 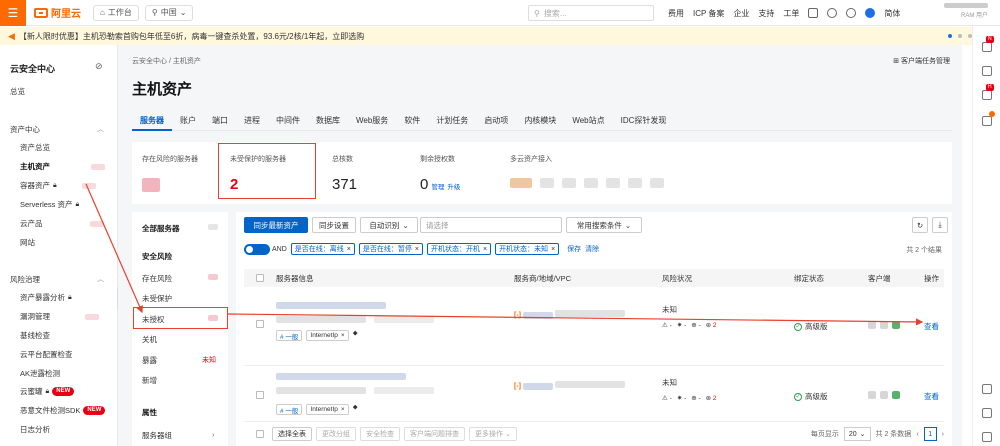 What do you see at coordinates (587, 183) in the screenshot?
I see `cloud-provider-icons` at bounding box center [587, 183].